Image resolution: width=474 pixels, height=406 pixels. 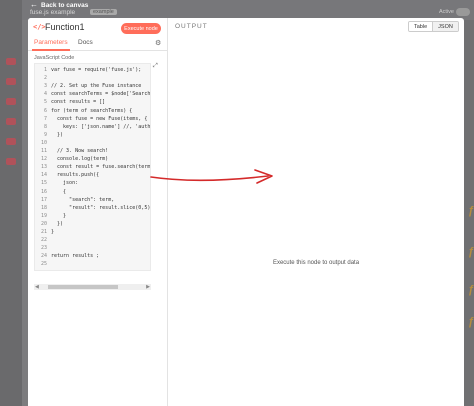 I want to click on back-to-canvas-label: Back to canvas, so click(x=65, y=5).